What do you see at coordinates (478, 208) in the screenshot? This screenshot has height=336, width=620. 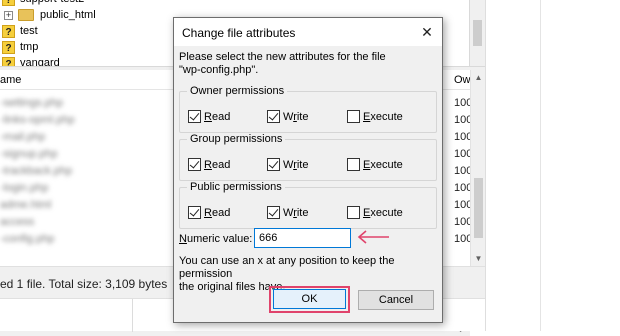 I see `file-list-scrollbar-thumb` at bounding box center [478, 208].